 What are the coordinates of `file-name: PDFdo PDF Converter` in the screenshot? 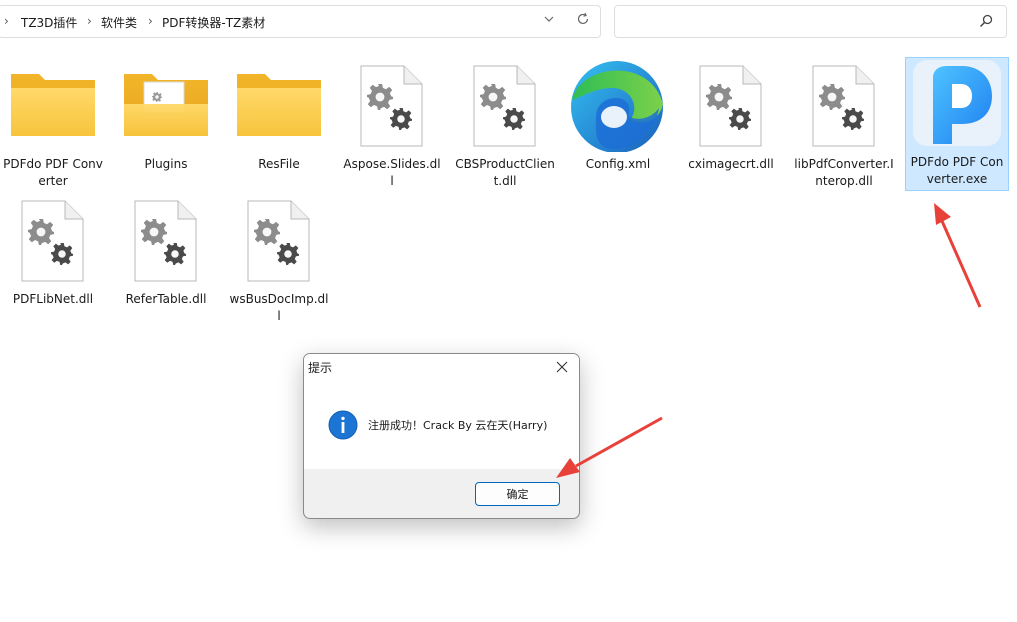 It's located at (53, 172).